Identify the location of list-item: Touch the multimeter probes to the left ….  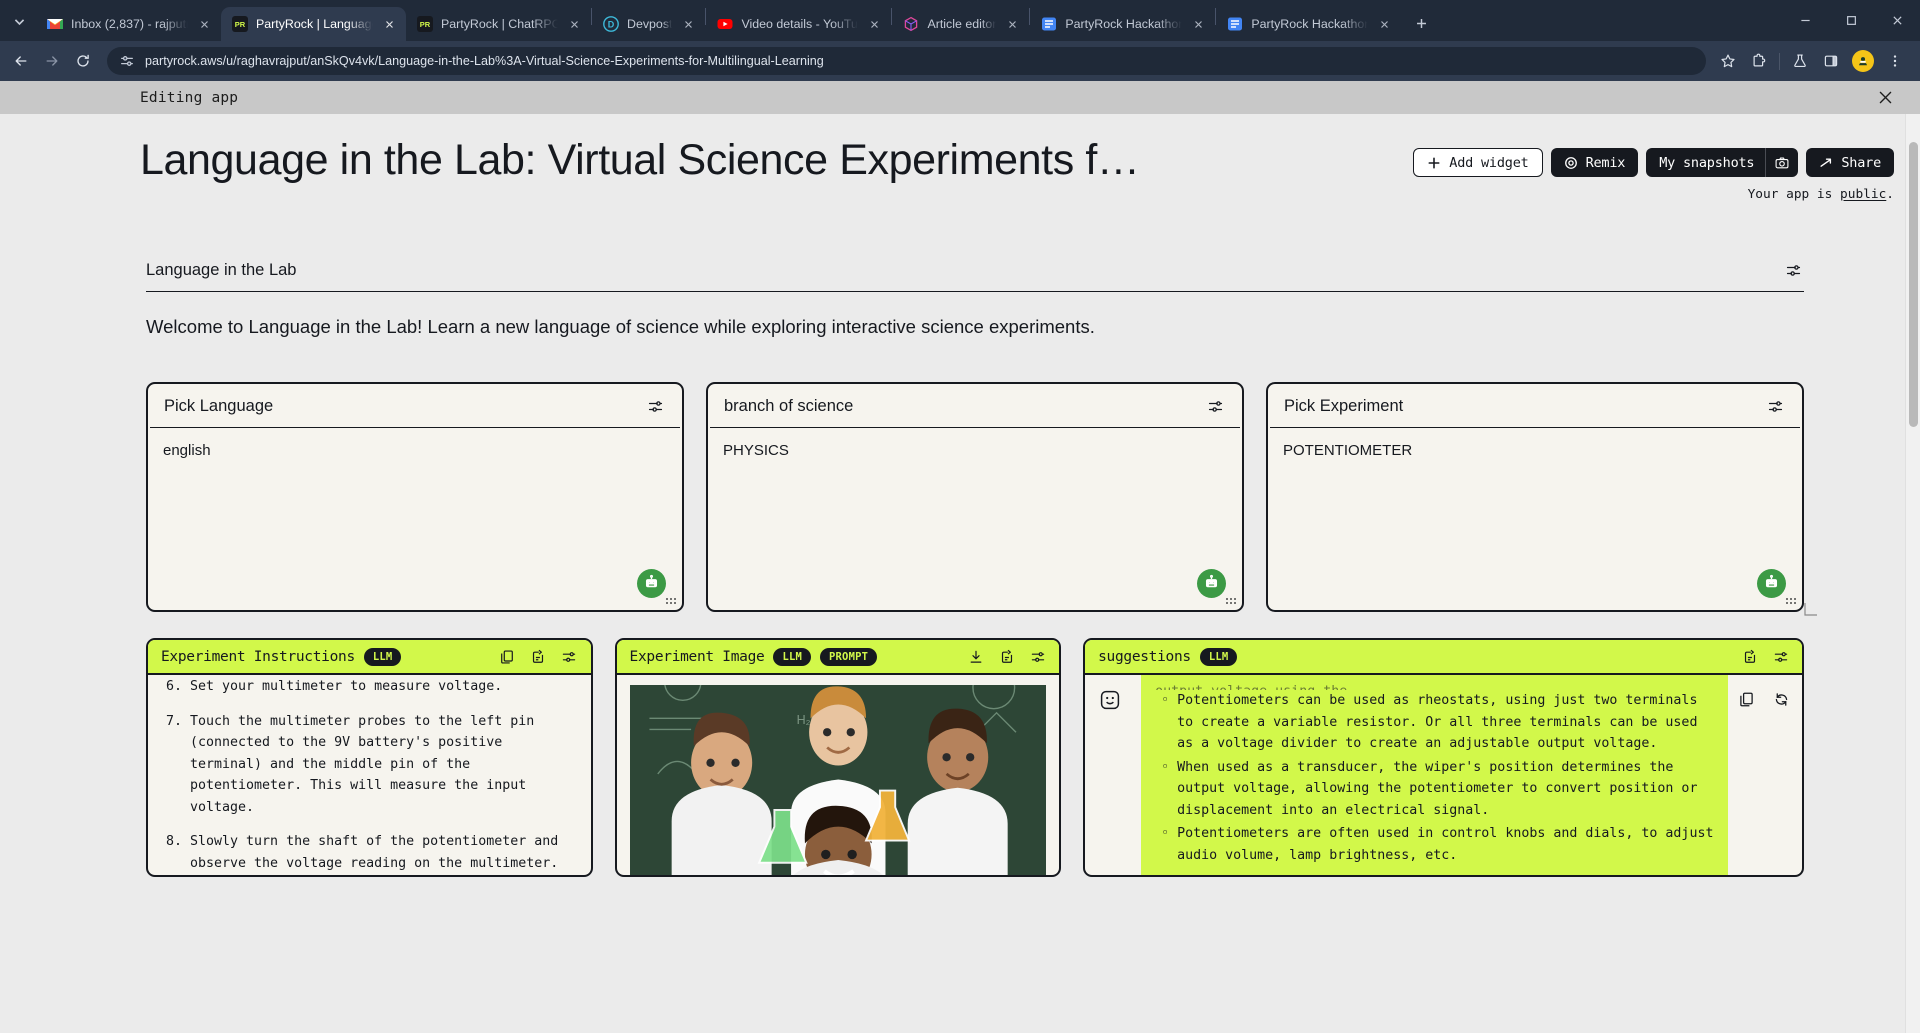
(382, 765).